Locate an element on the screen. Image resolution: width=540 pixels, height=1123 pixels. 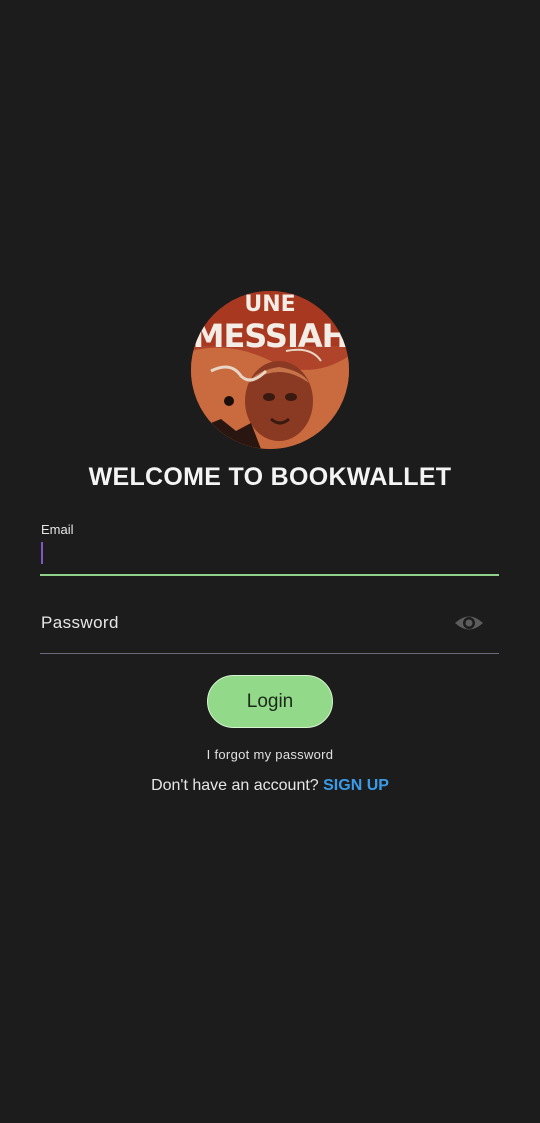
book-cover-avatar: UNE MESSIAH is located at coordinates (270, 370).